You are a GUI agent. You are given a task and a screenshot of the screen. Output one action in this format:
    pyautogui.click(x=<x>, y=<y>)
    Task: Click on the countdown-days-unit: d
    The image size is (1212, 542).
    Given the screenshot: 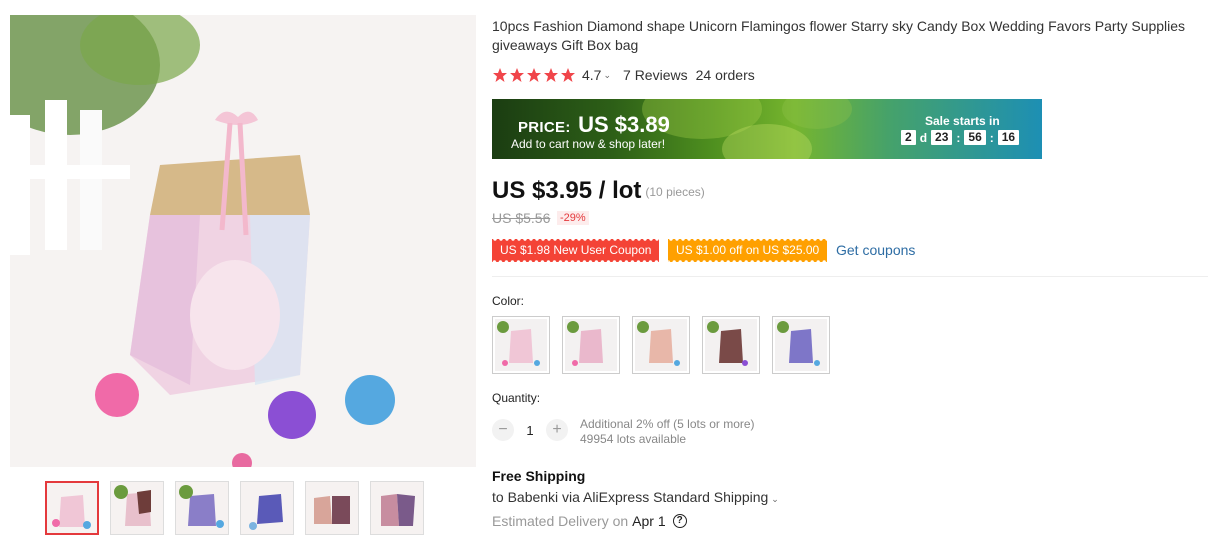 What is the action you would take?
    pyautogui.click(x=923, y=137)
    